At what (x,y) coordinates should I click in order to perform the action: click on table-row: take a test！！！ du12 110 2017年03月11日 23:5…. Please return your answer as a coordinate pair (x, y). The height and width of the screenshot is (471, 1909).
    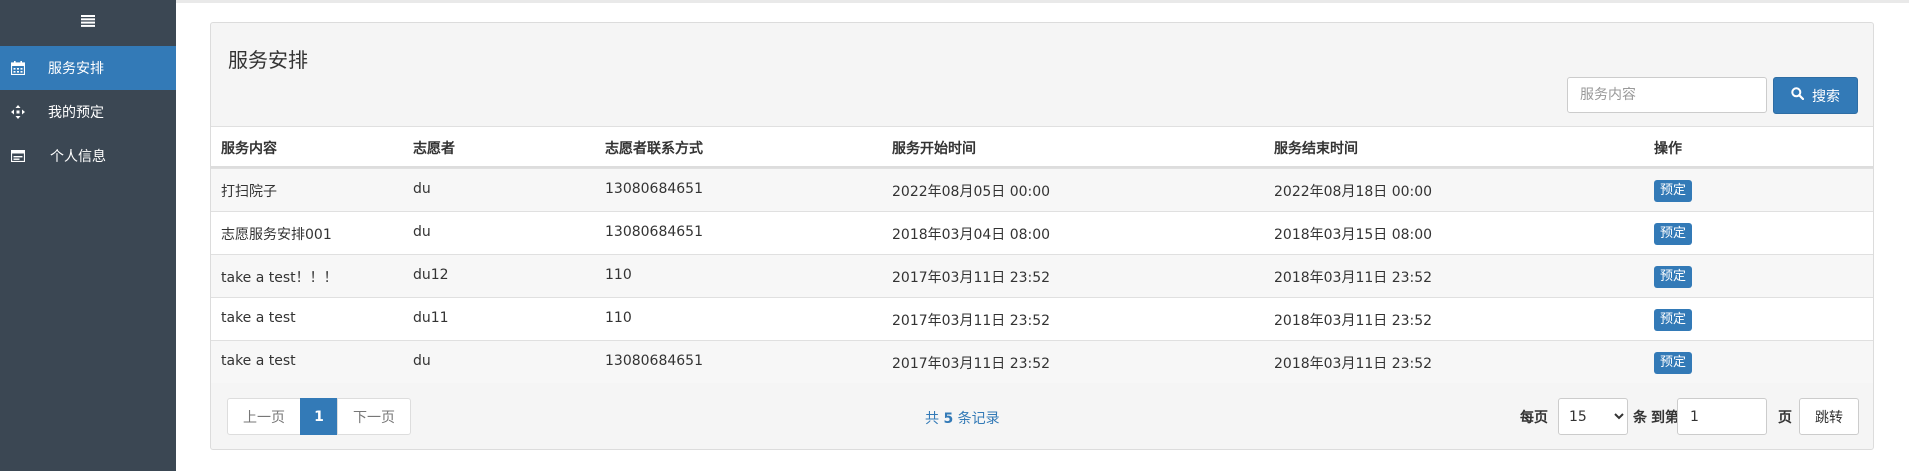
    Looking at the image, I should click on (1042, 275).